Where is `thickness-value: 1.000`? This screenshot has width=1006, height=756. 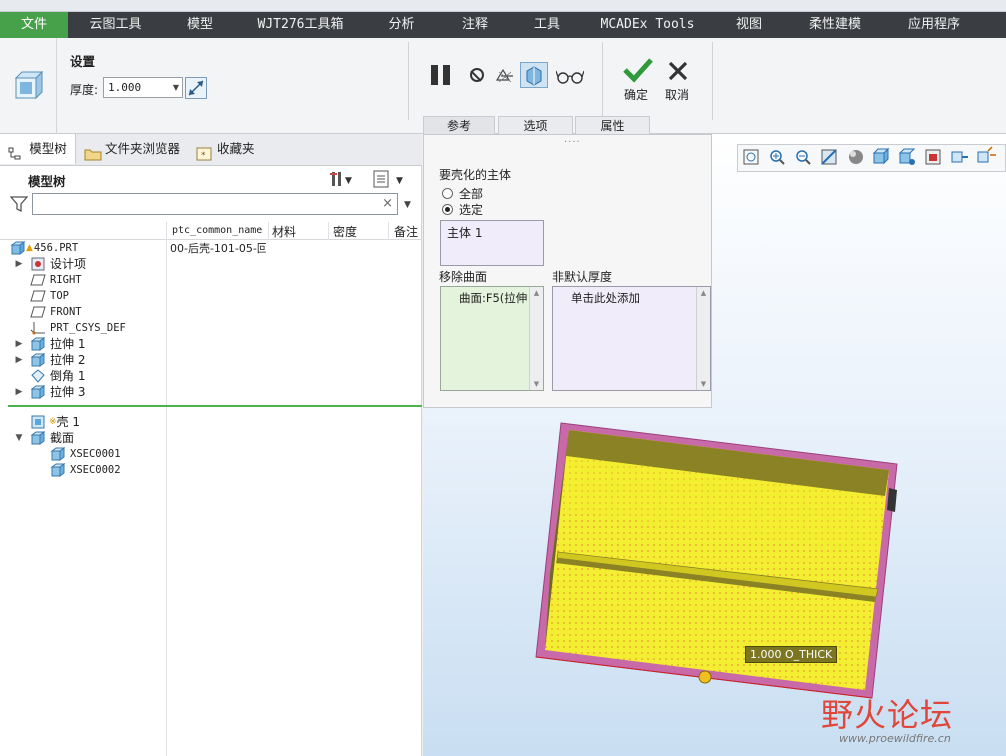
thickness-value: 1.000 is located at coordinates (125, 87).